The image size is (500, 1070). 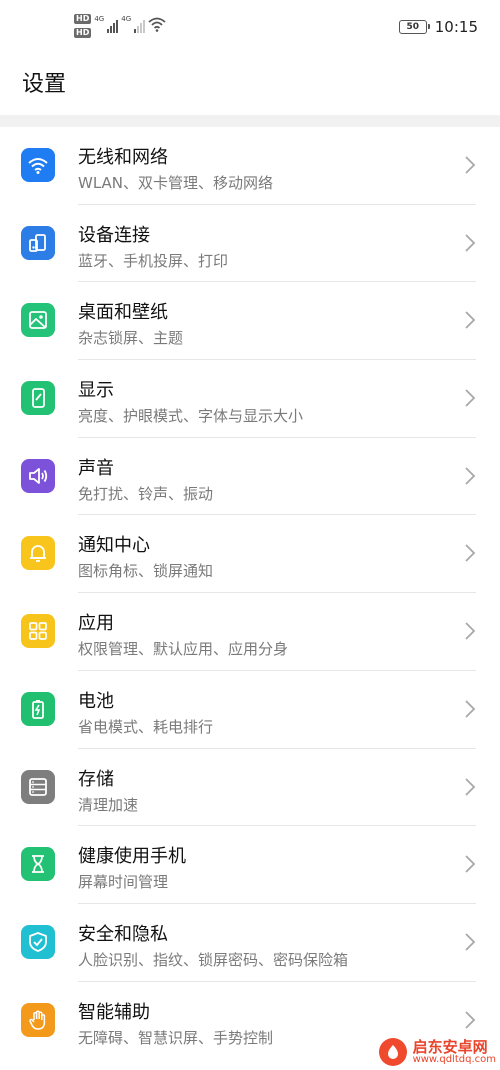 What do you see at coordinates (114, 235) in the screenshot?
I see `settings-item-title: 设备连接` at bounding box center [114, 235].